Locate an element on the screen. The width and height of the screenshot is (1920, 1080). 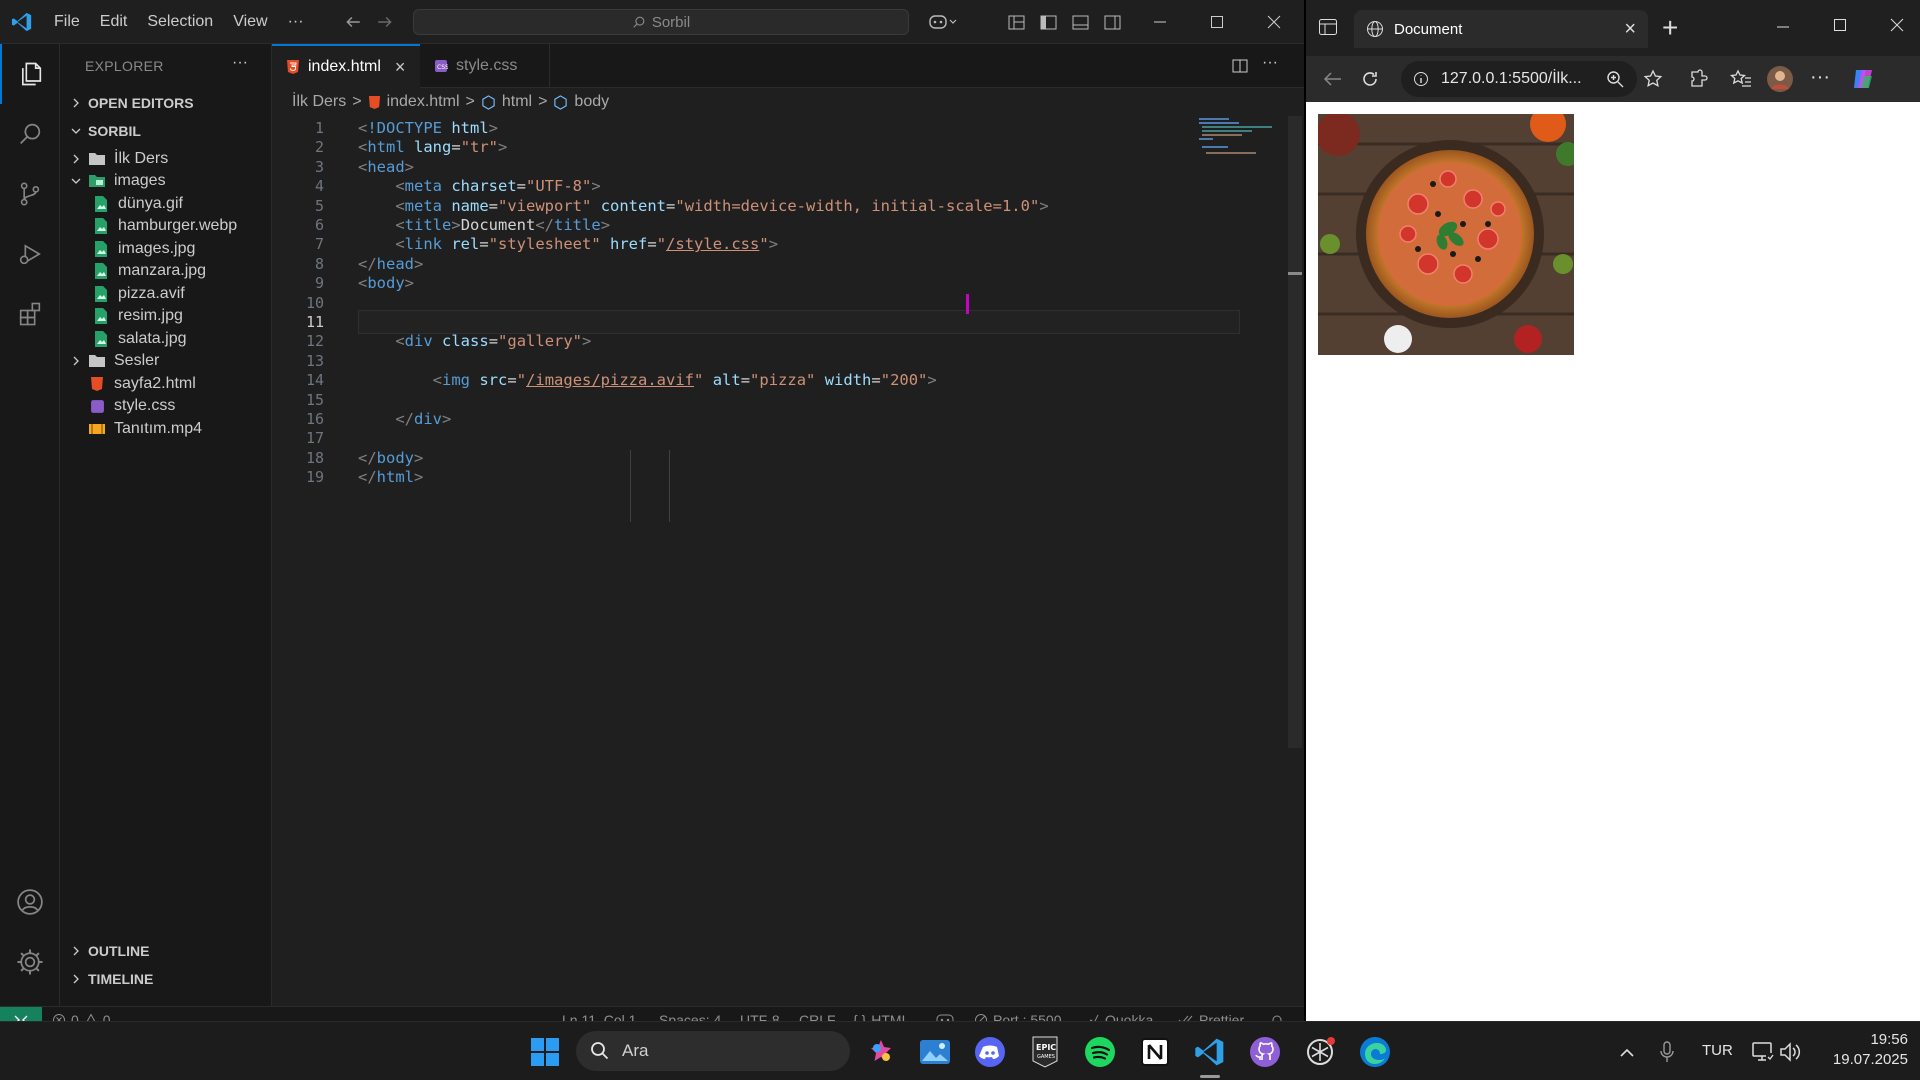
toggle-panel-icon is located at coordinates (1080, 22).